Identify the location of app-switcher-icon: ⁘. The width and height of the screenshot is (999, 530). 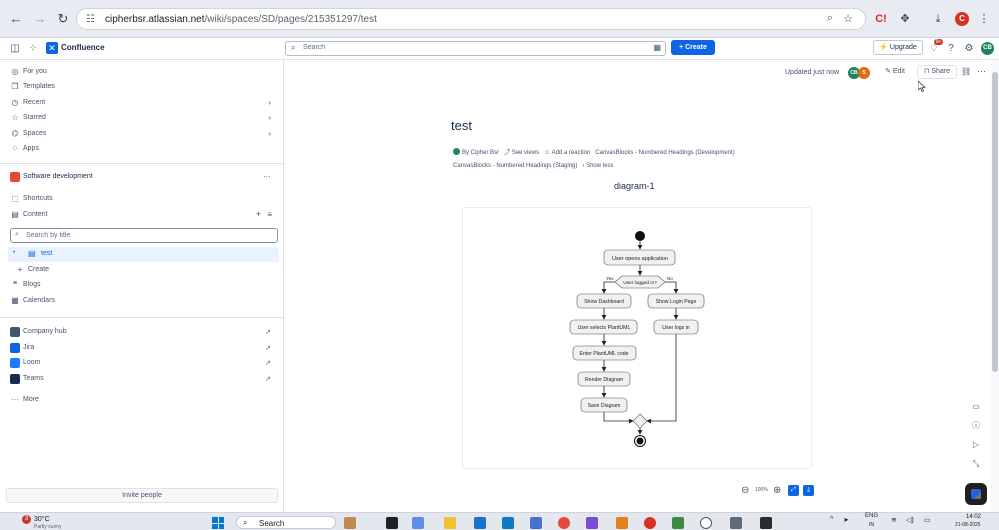
(33, 49).